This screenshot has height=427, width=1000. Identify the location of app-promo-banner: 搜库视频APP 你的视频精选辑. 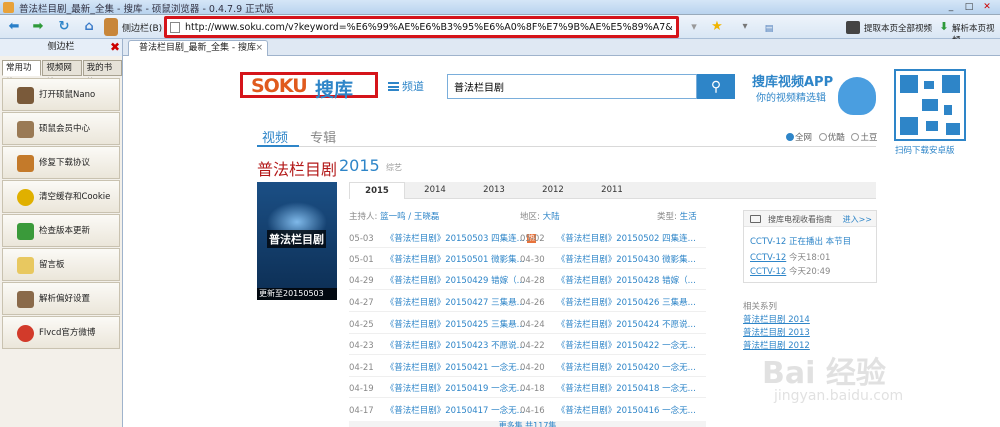
(814, 93).